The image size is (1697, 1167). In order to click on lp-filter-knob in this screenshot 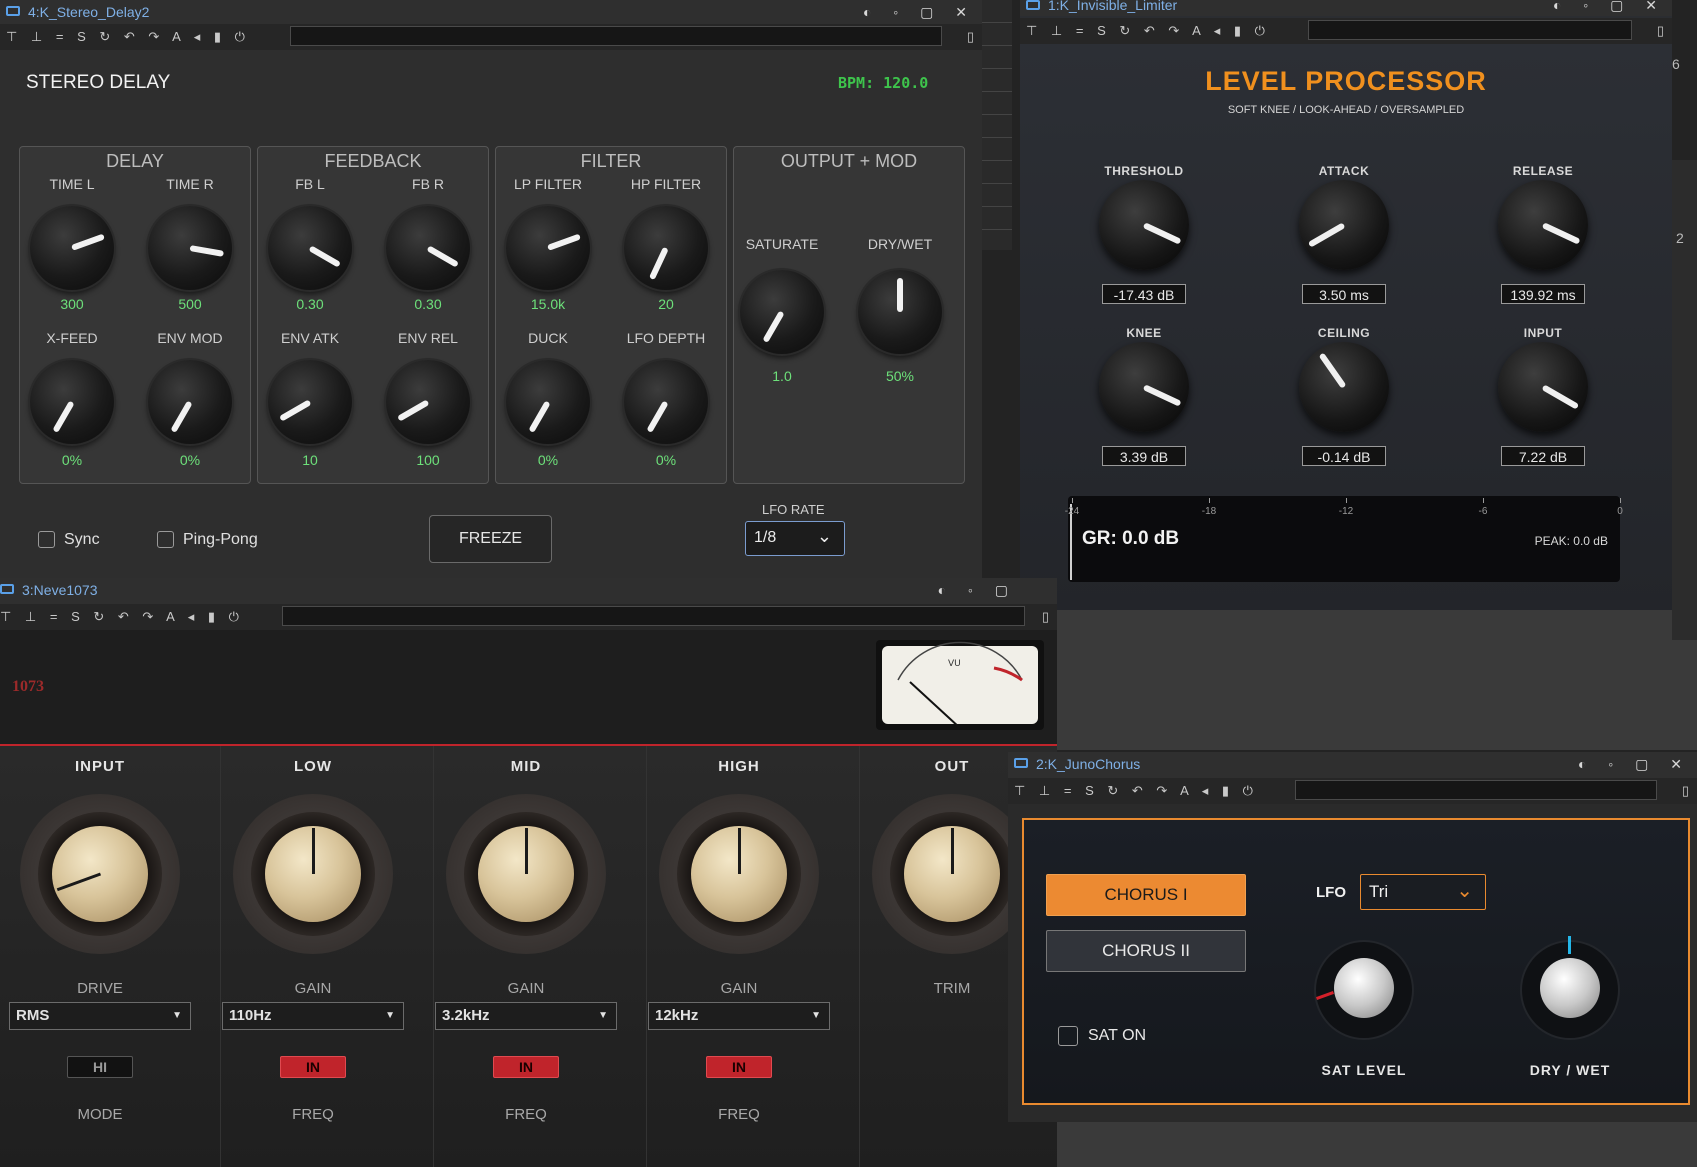, I will do `click(548, 248)`.